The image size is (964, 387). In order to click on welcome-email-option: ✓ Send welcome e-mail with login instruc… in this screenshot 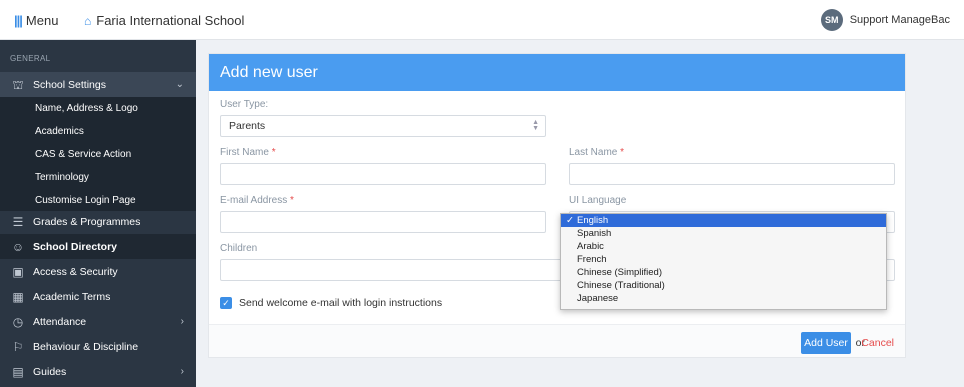, I will do `click(331, 303)`.